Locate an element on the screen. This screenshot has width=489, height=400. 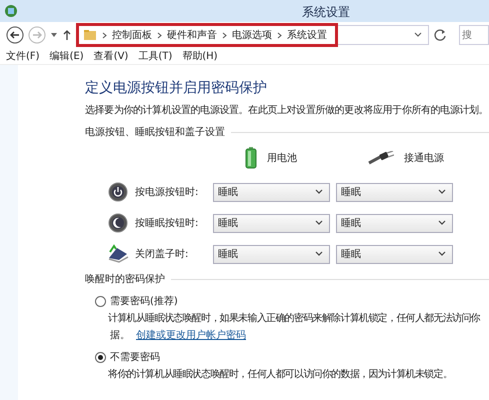
option-description: 计算机从睡眠状态唤醒时，如果未输入正确的密码来解除计算机锁定，任何人都无法访问你 is located at coordinates (295, 318).